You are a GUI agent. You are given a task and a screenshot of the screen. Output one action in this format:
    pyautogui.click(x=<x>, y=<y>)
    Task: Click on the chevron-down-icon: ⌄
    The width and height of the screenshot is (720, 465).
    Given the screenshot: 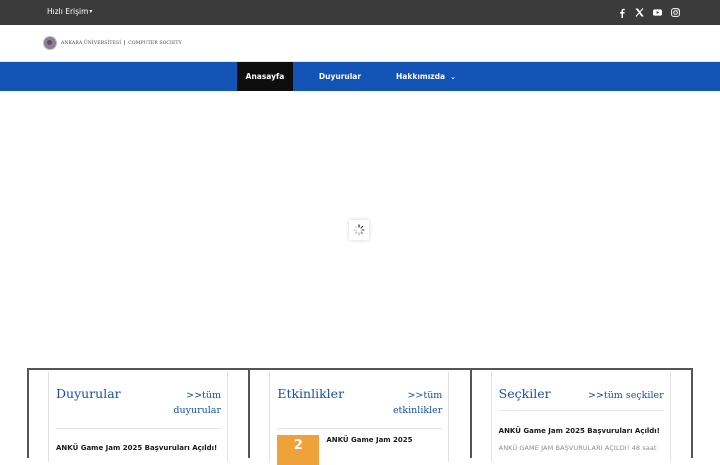 What is the action you would take?
    pyautogui.click(x=453, y=76)
    